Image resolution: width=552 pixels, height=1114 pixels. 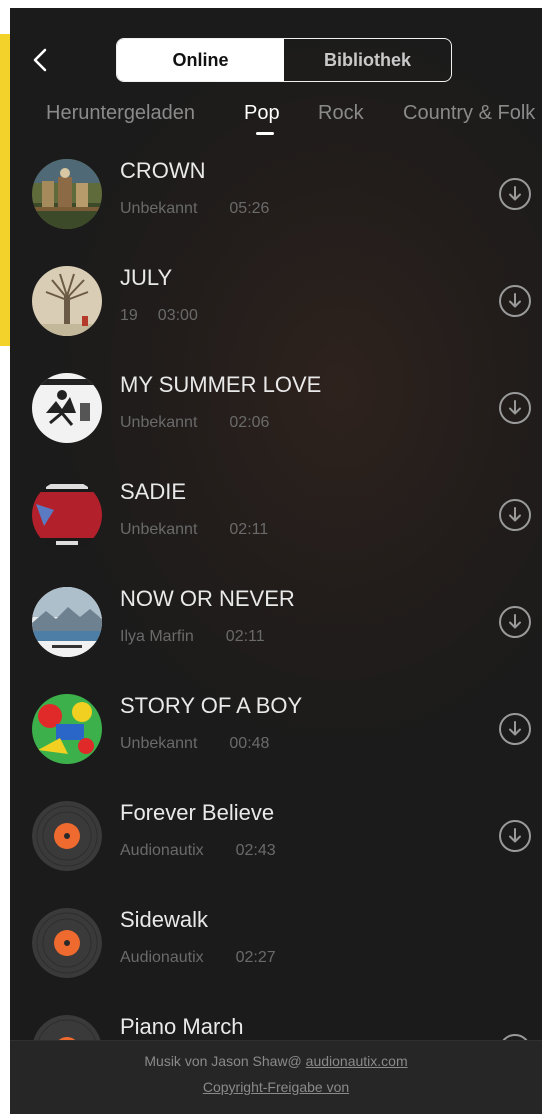 I want to click on source-segmented-control: Online Bibliothek, so click(x=284, y=60).